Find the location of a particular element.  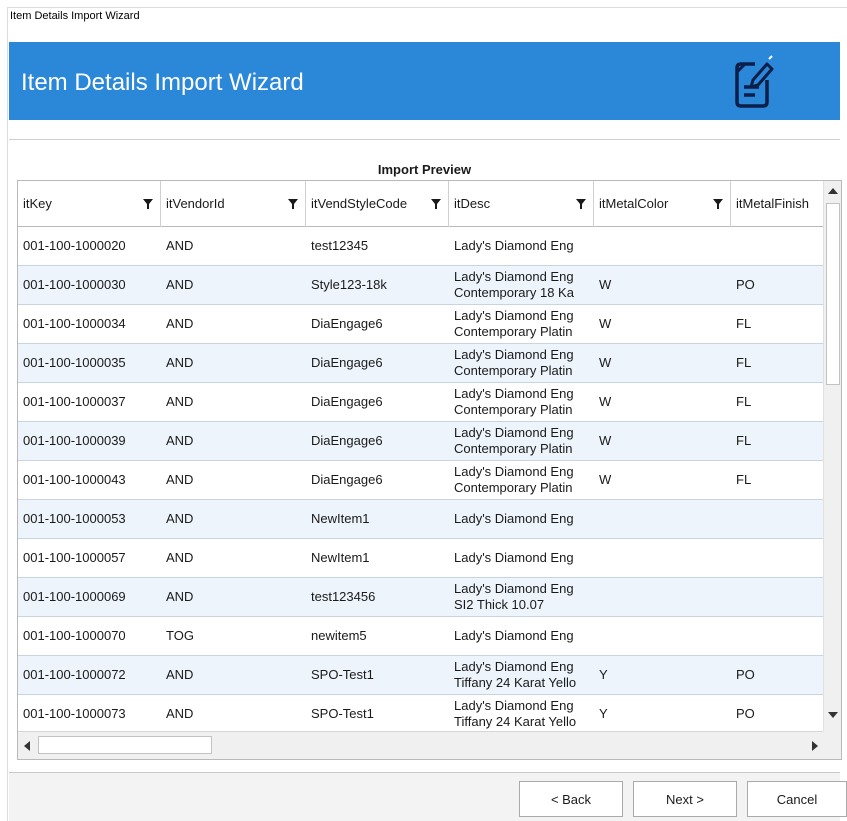

cancel-button: Cancel is located at coordinates (797, 799).